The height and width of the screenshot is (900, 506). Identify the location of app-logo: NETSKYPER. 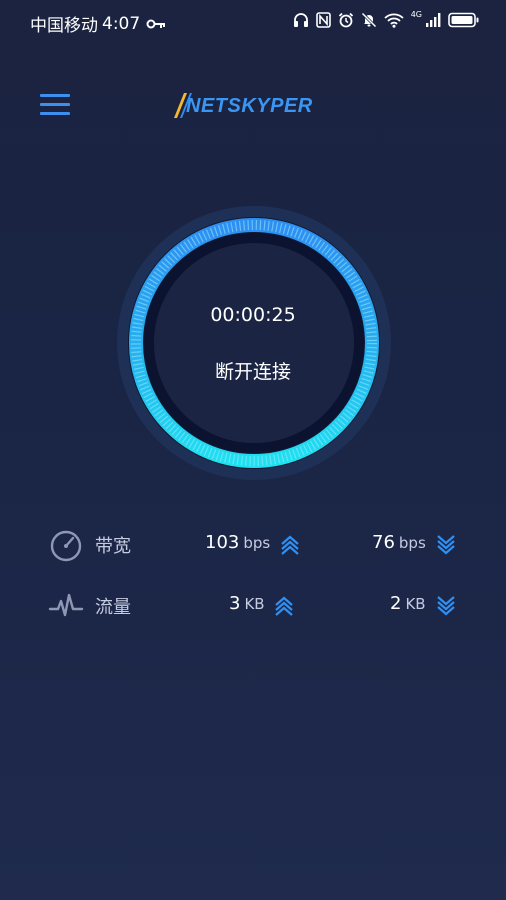
(255, 105).